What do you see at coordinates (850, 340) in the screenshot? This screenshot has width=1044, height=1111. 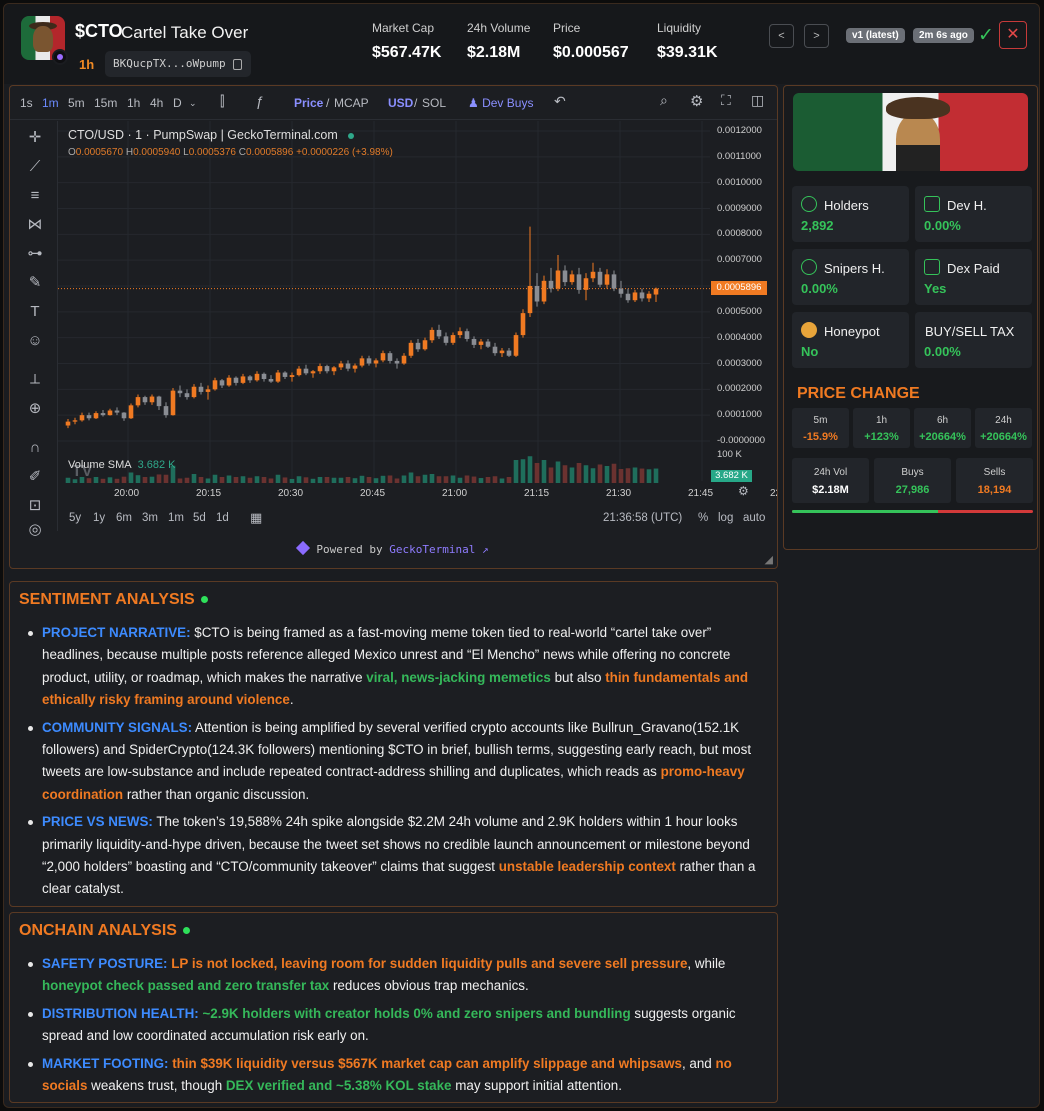 I see `card-honeypot: Honeypot No` at bounding box center [850, 340].